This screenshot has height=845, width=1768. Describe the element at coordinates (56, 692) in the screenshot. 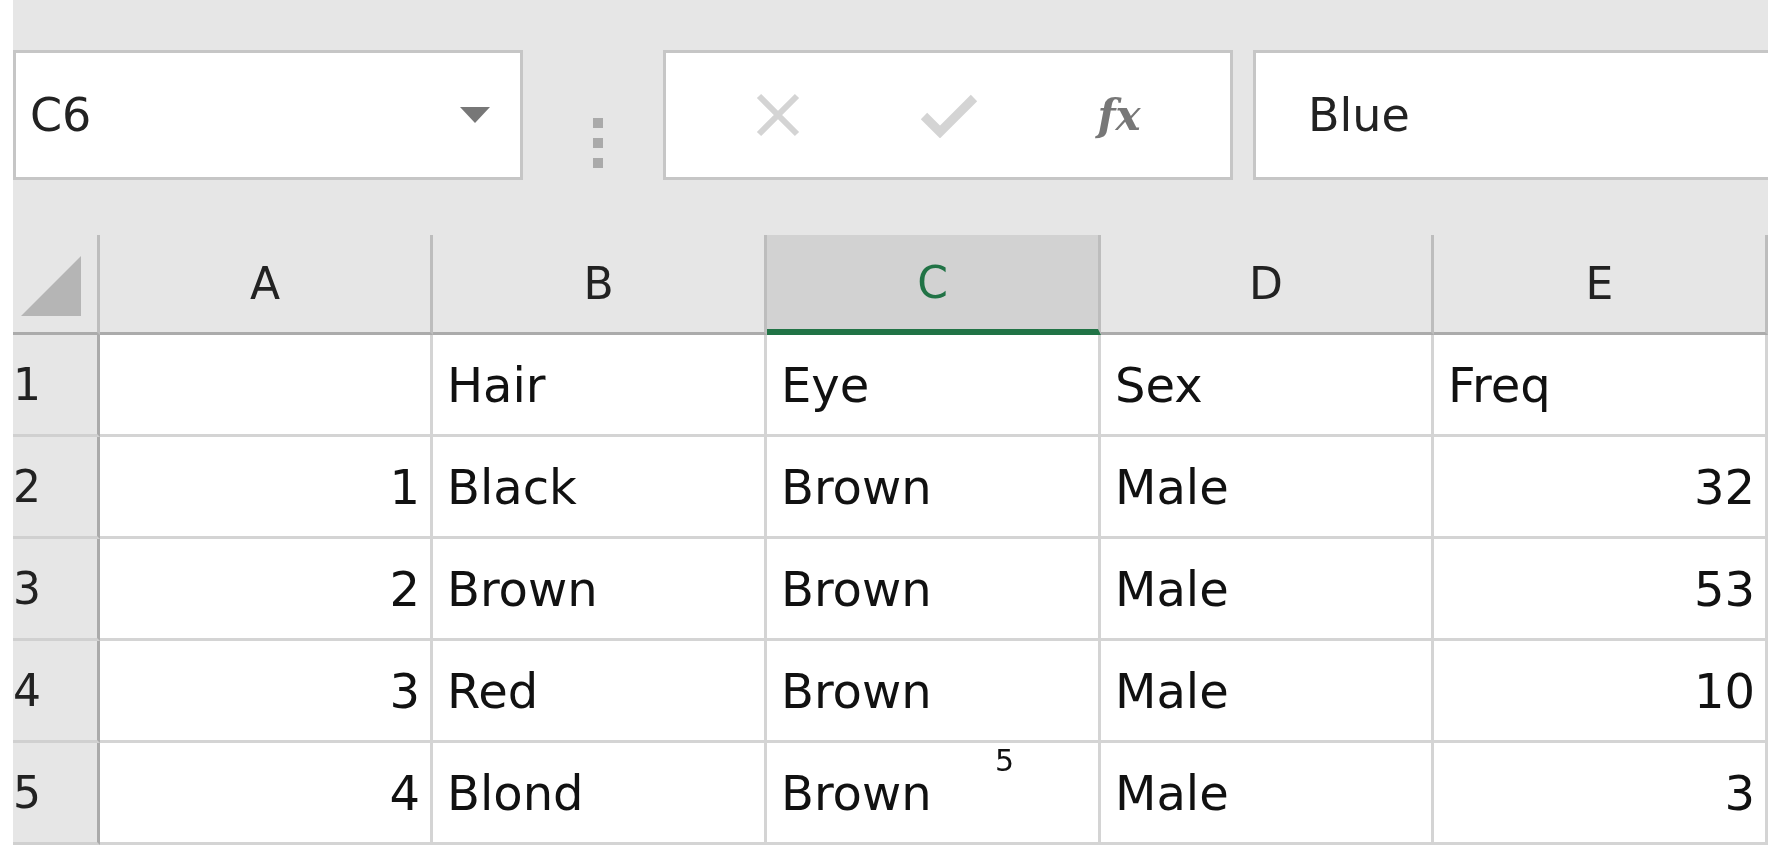

I see `row-header: 4` at that location.